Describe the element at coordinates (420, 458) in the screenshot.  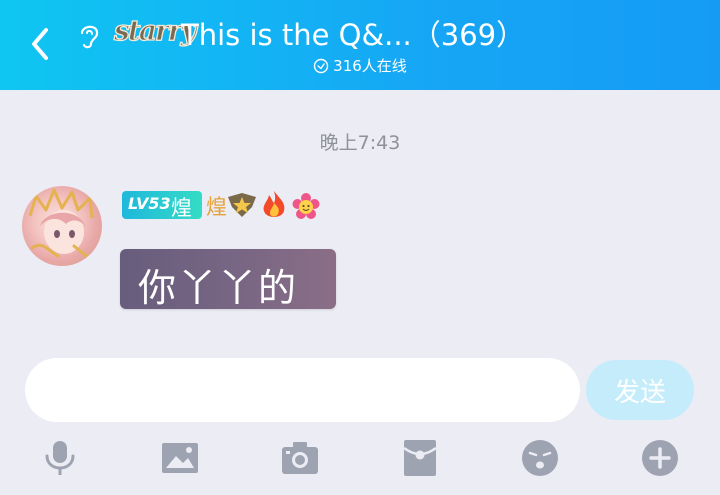
I see `red-packet-icon` at that location.